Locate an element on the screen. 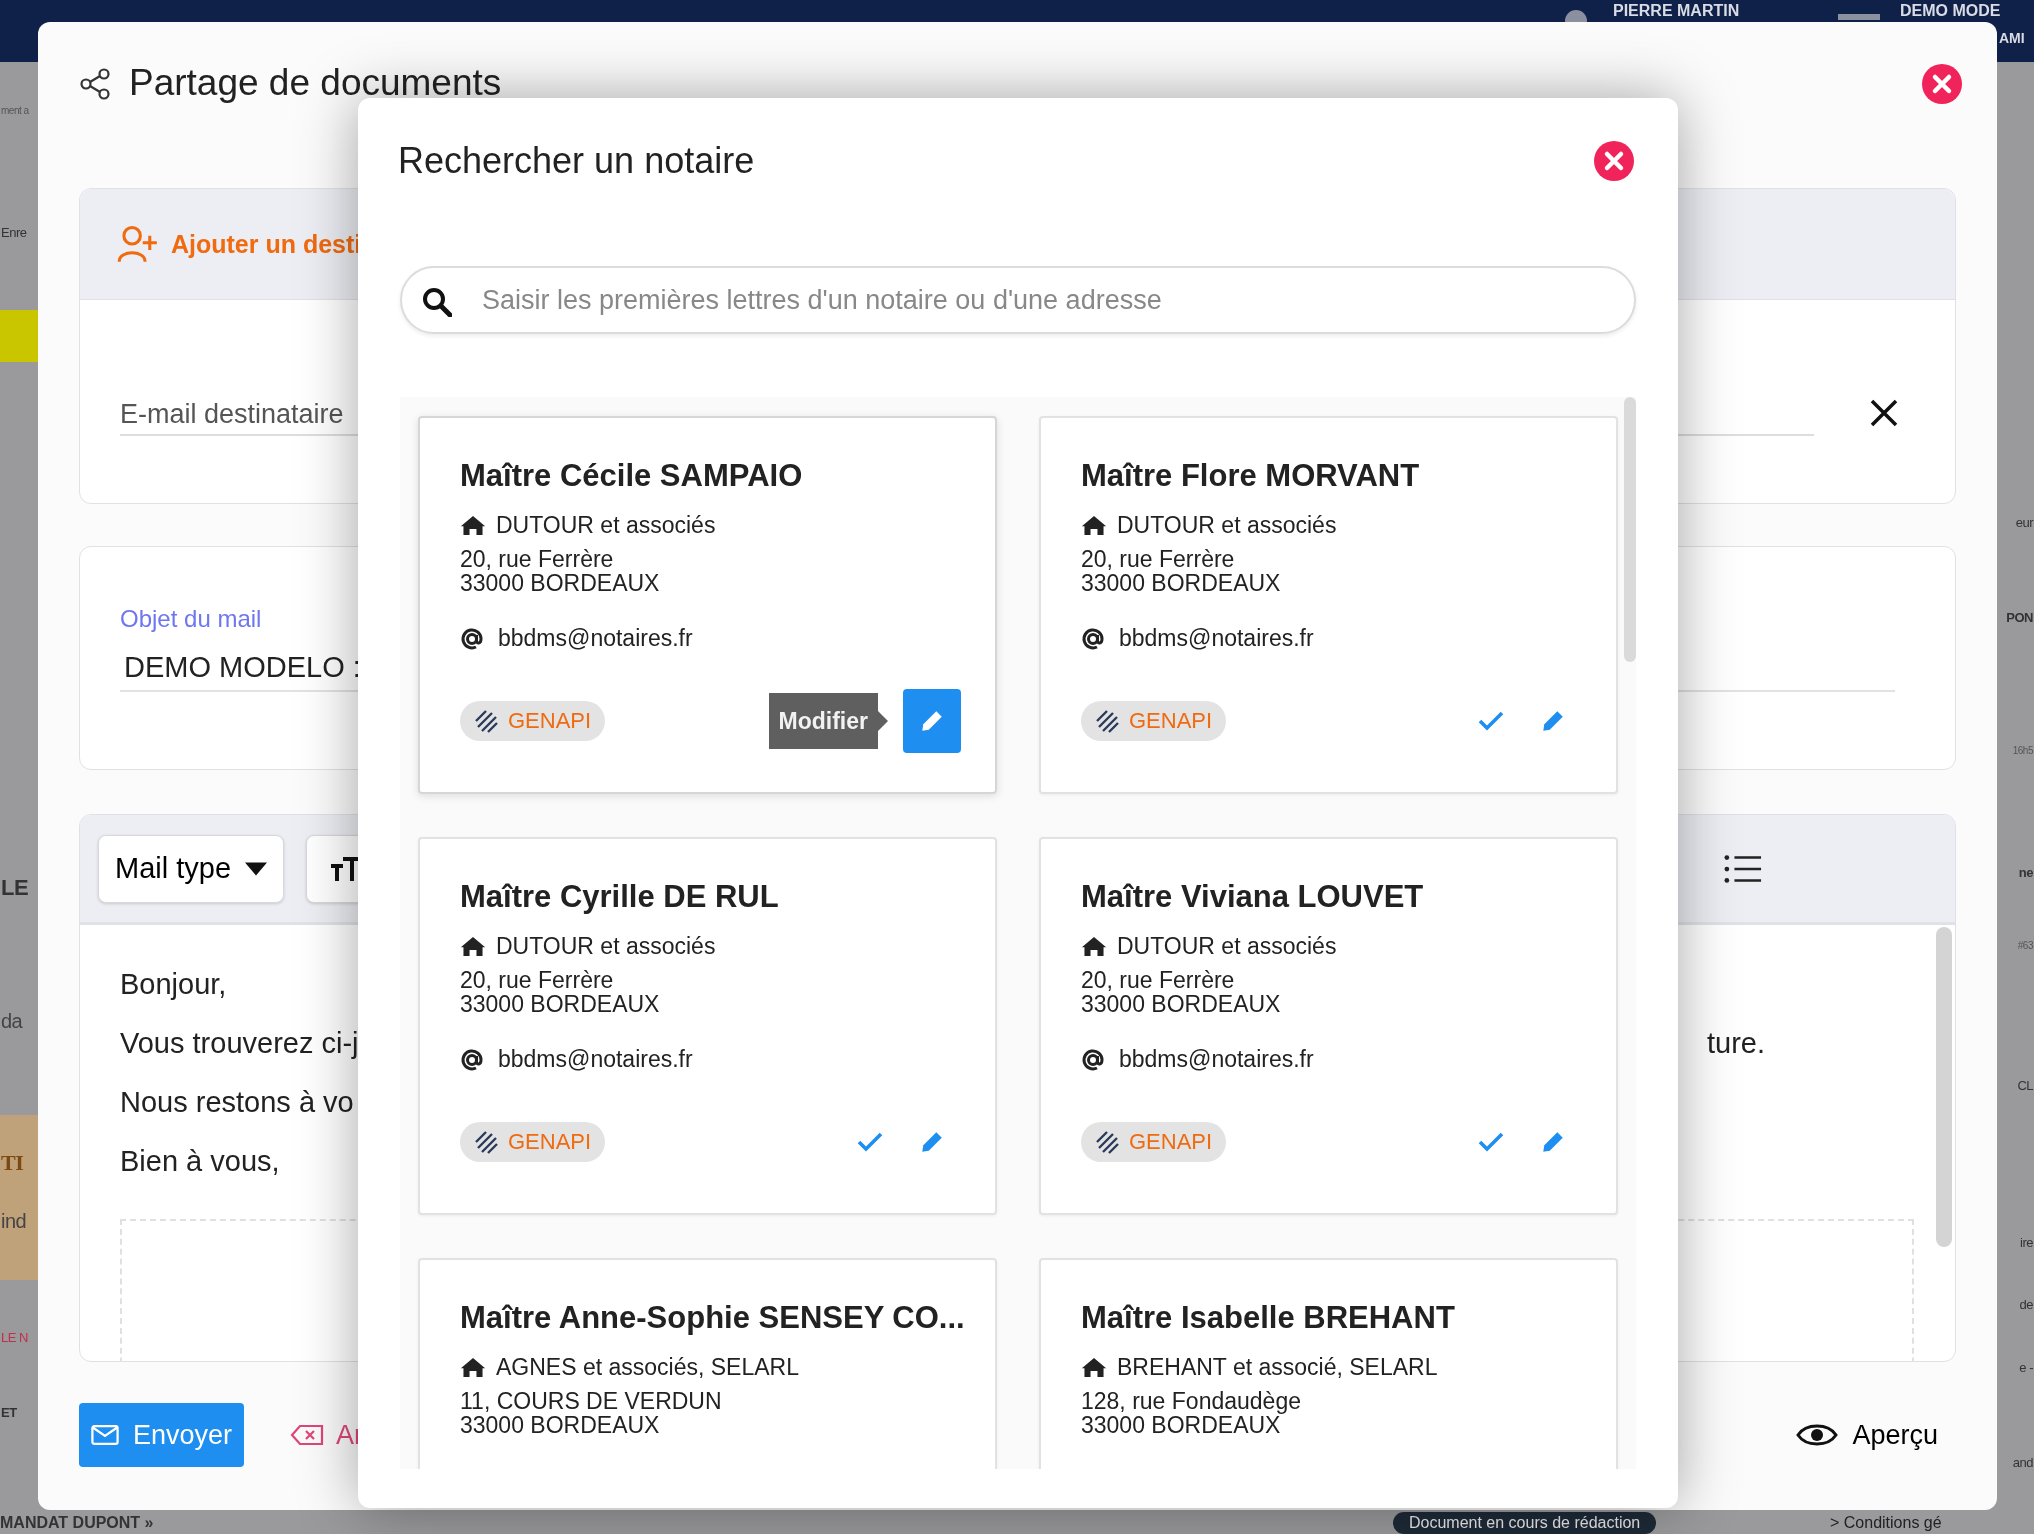  eye-icon is located at coordinates (1817, 1435).